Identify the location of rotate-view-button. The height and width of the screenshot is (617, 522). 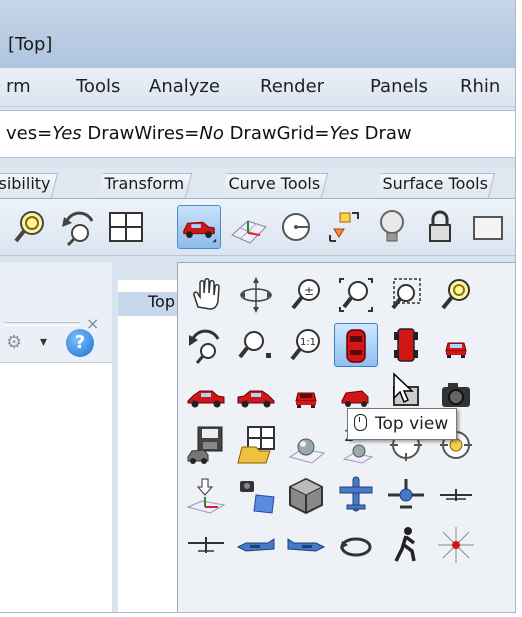
(78, 227).